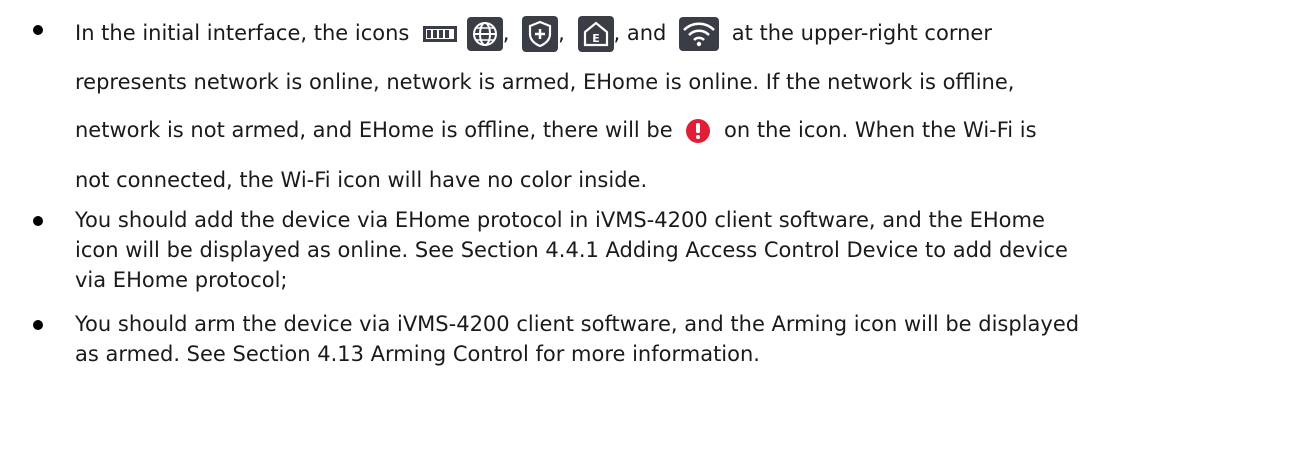  What do you see at coordinates (699, 34) in the screenshot?
I see `wifi-icon` at bounding box center [699, 34].